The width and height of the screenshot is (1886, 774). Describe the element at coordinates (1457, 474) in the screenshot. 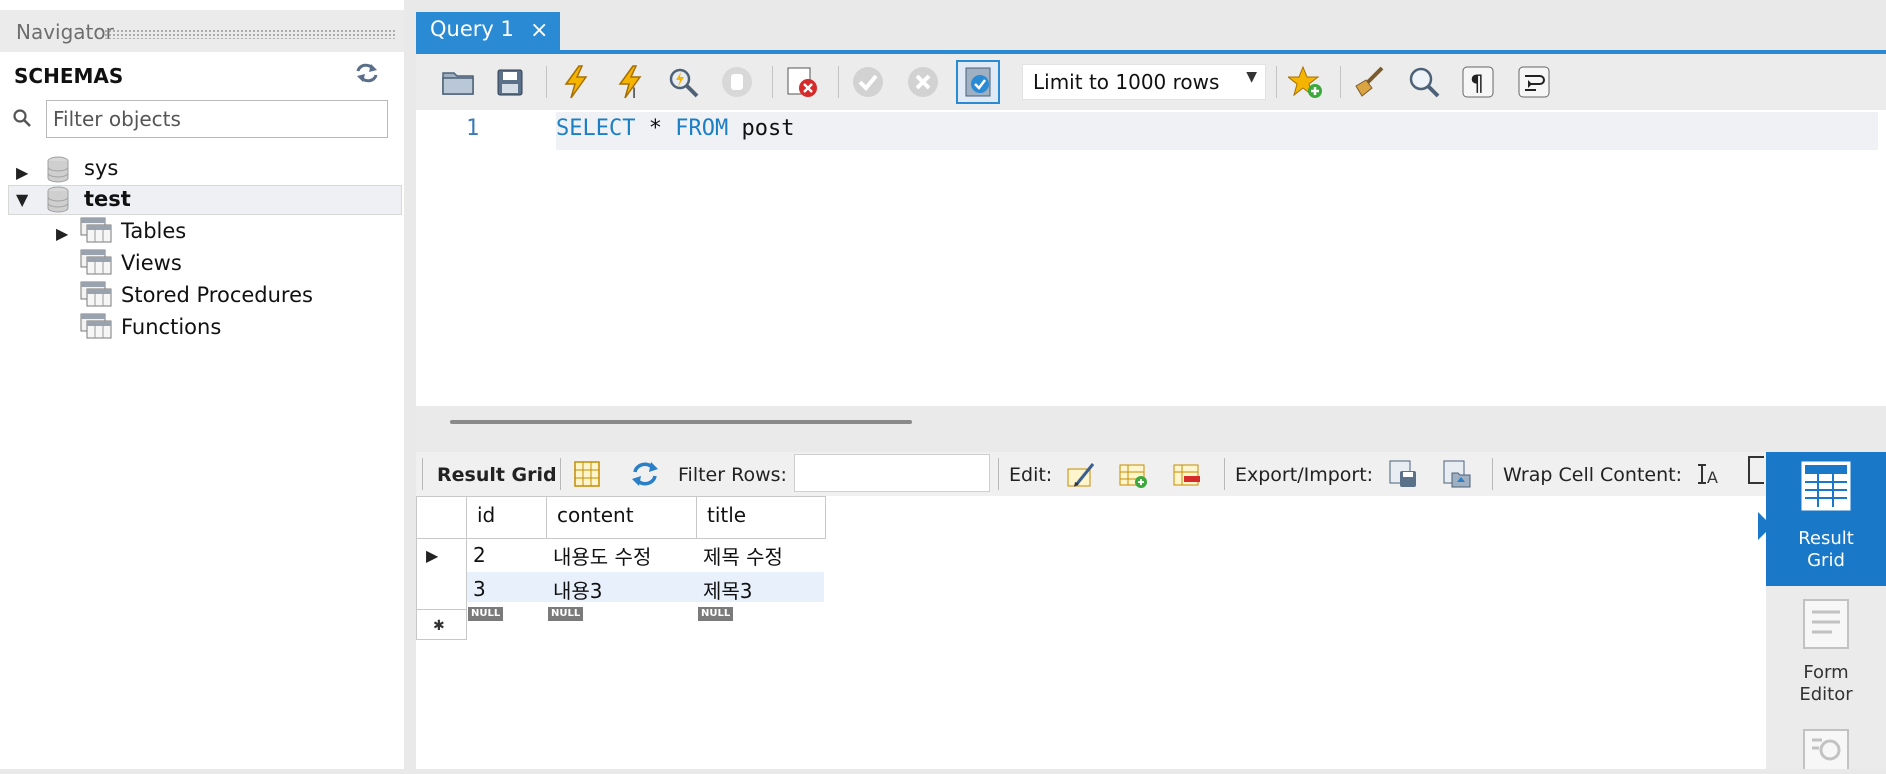

I see `import-icon` at that location.